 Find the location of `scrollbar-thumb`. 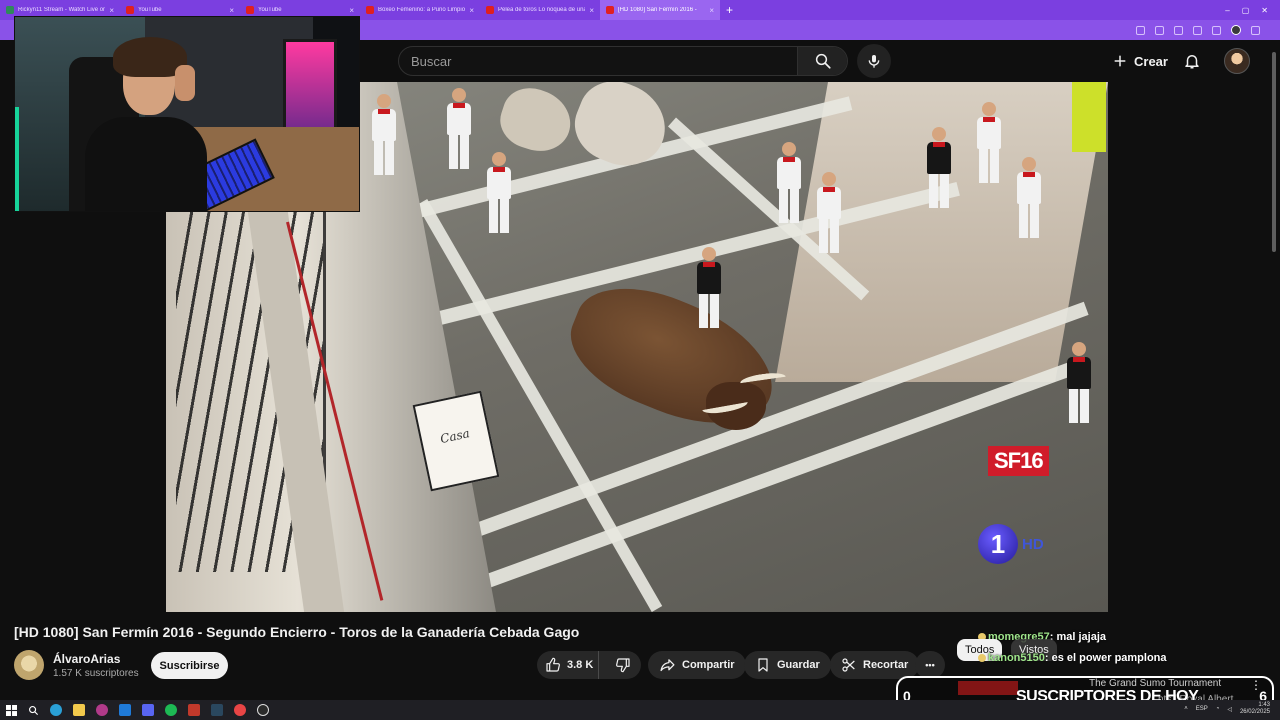

scrollbar-thumb is located at coordinates (1274, 152).